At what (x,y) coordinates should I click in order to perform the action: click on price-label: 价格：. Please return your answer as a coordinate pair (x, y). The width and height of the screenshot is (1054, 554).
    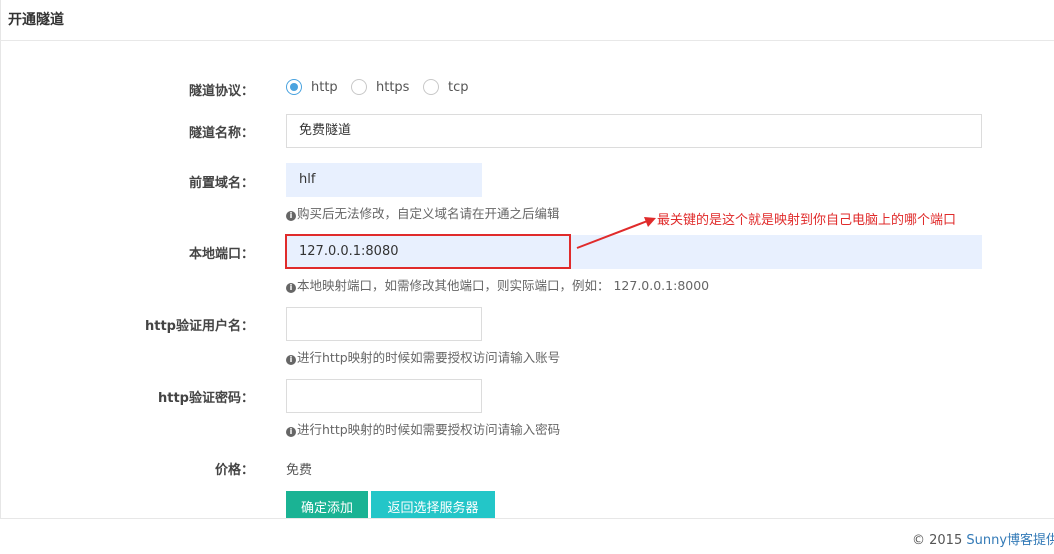
    Looking at the image, I should click on (234, 470).